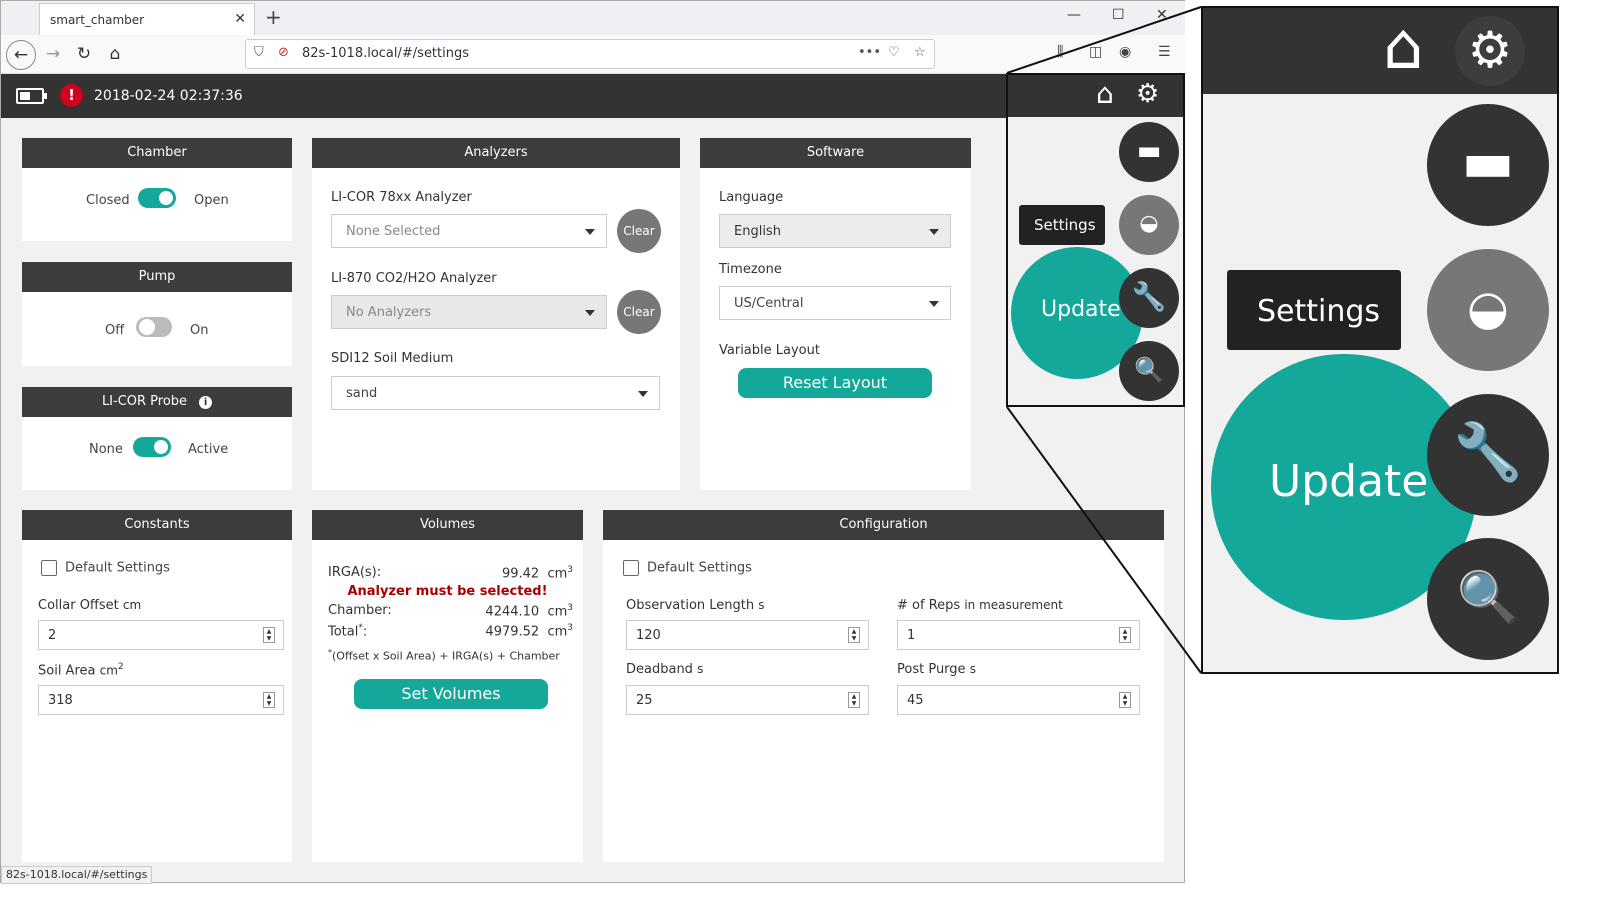 This screenshot has height=911, width=1620. I want to click on library-icon: ⫼, so click(1060, 52).